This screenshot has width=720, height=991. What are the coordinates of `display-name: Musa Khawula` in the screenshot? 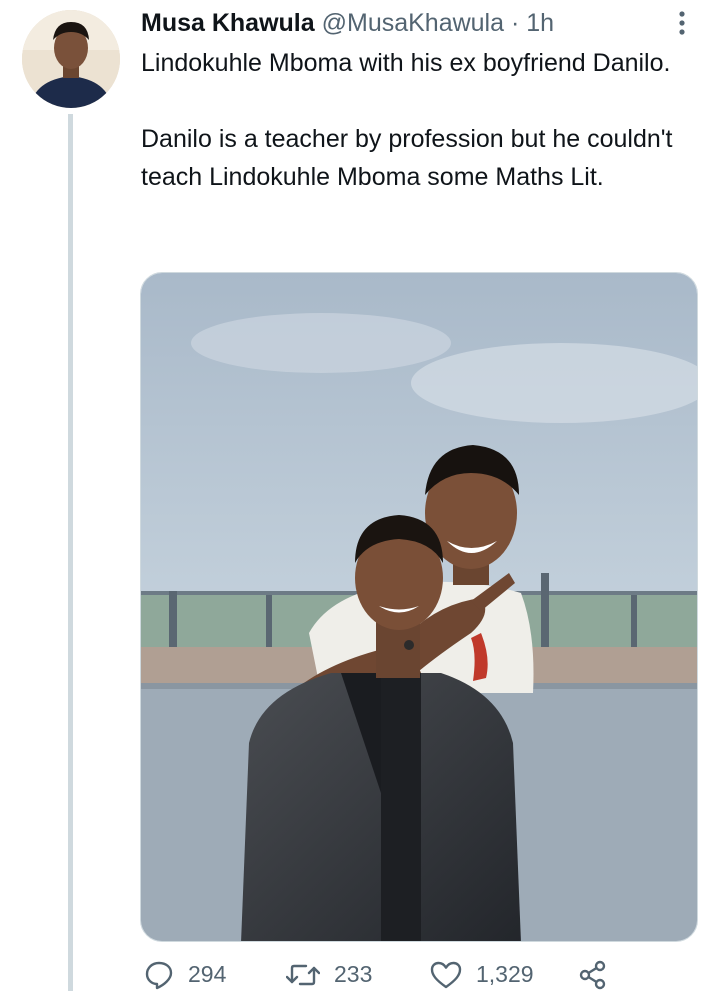 It's located at (228, 23).